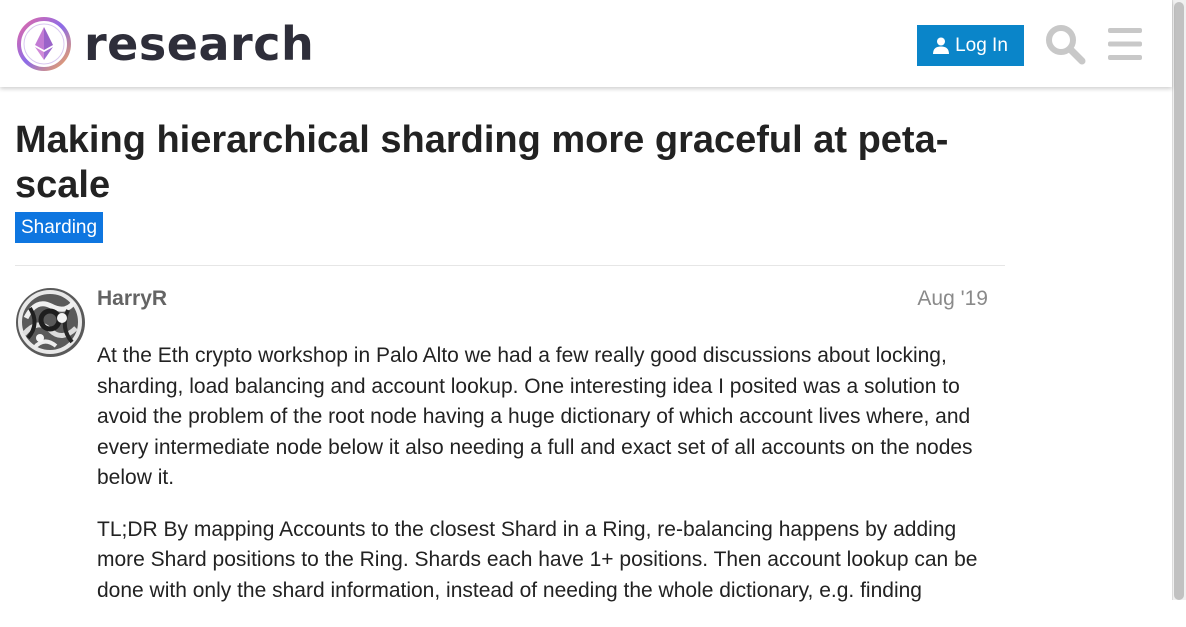  I want to click on user-icon, so click(941, 45).